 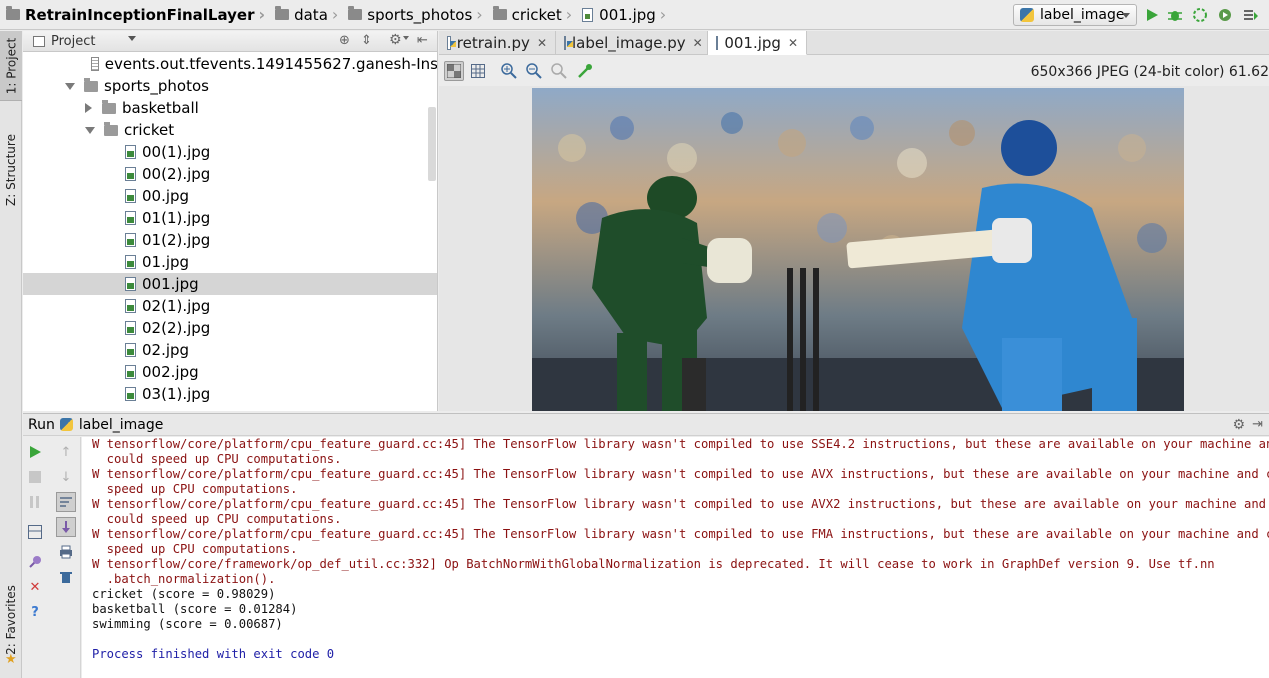 I want to click on tree-item: 00(2).jpg, so click(x=230, y=174).